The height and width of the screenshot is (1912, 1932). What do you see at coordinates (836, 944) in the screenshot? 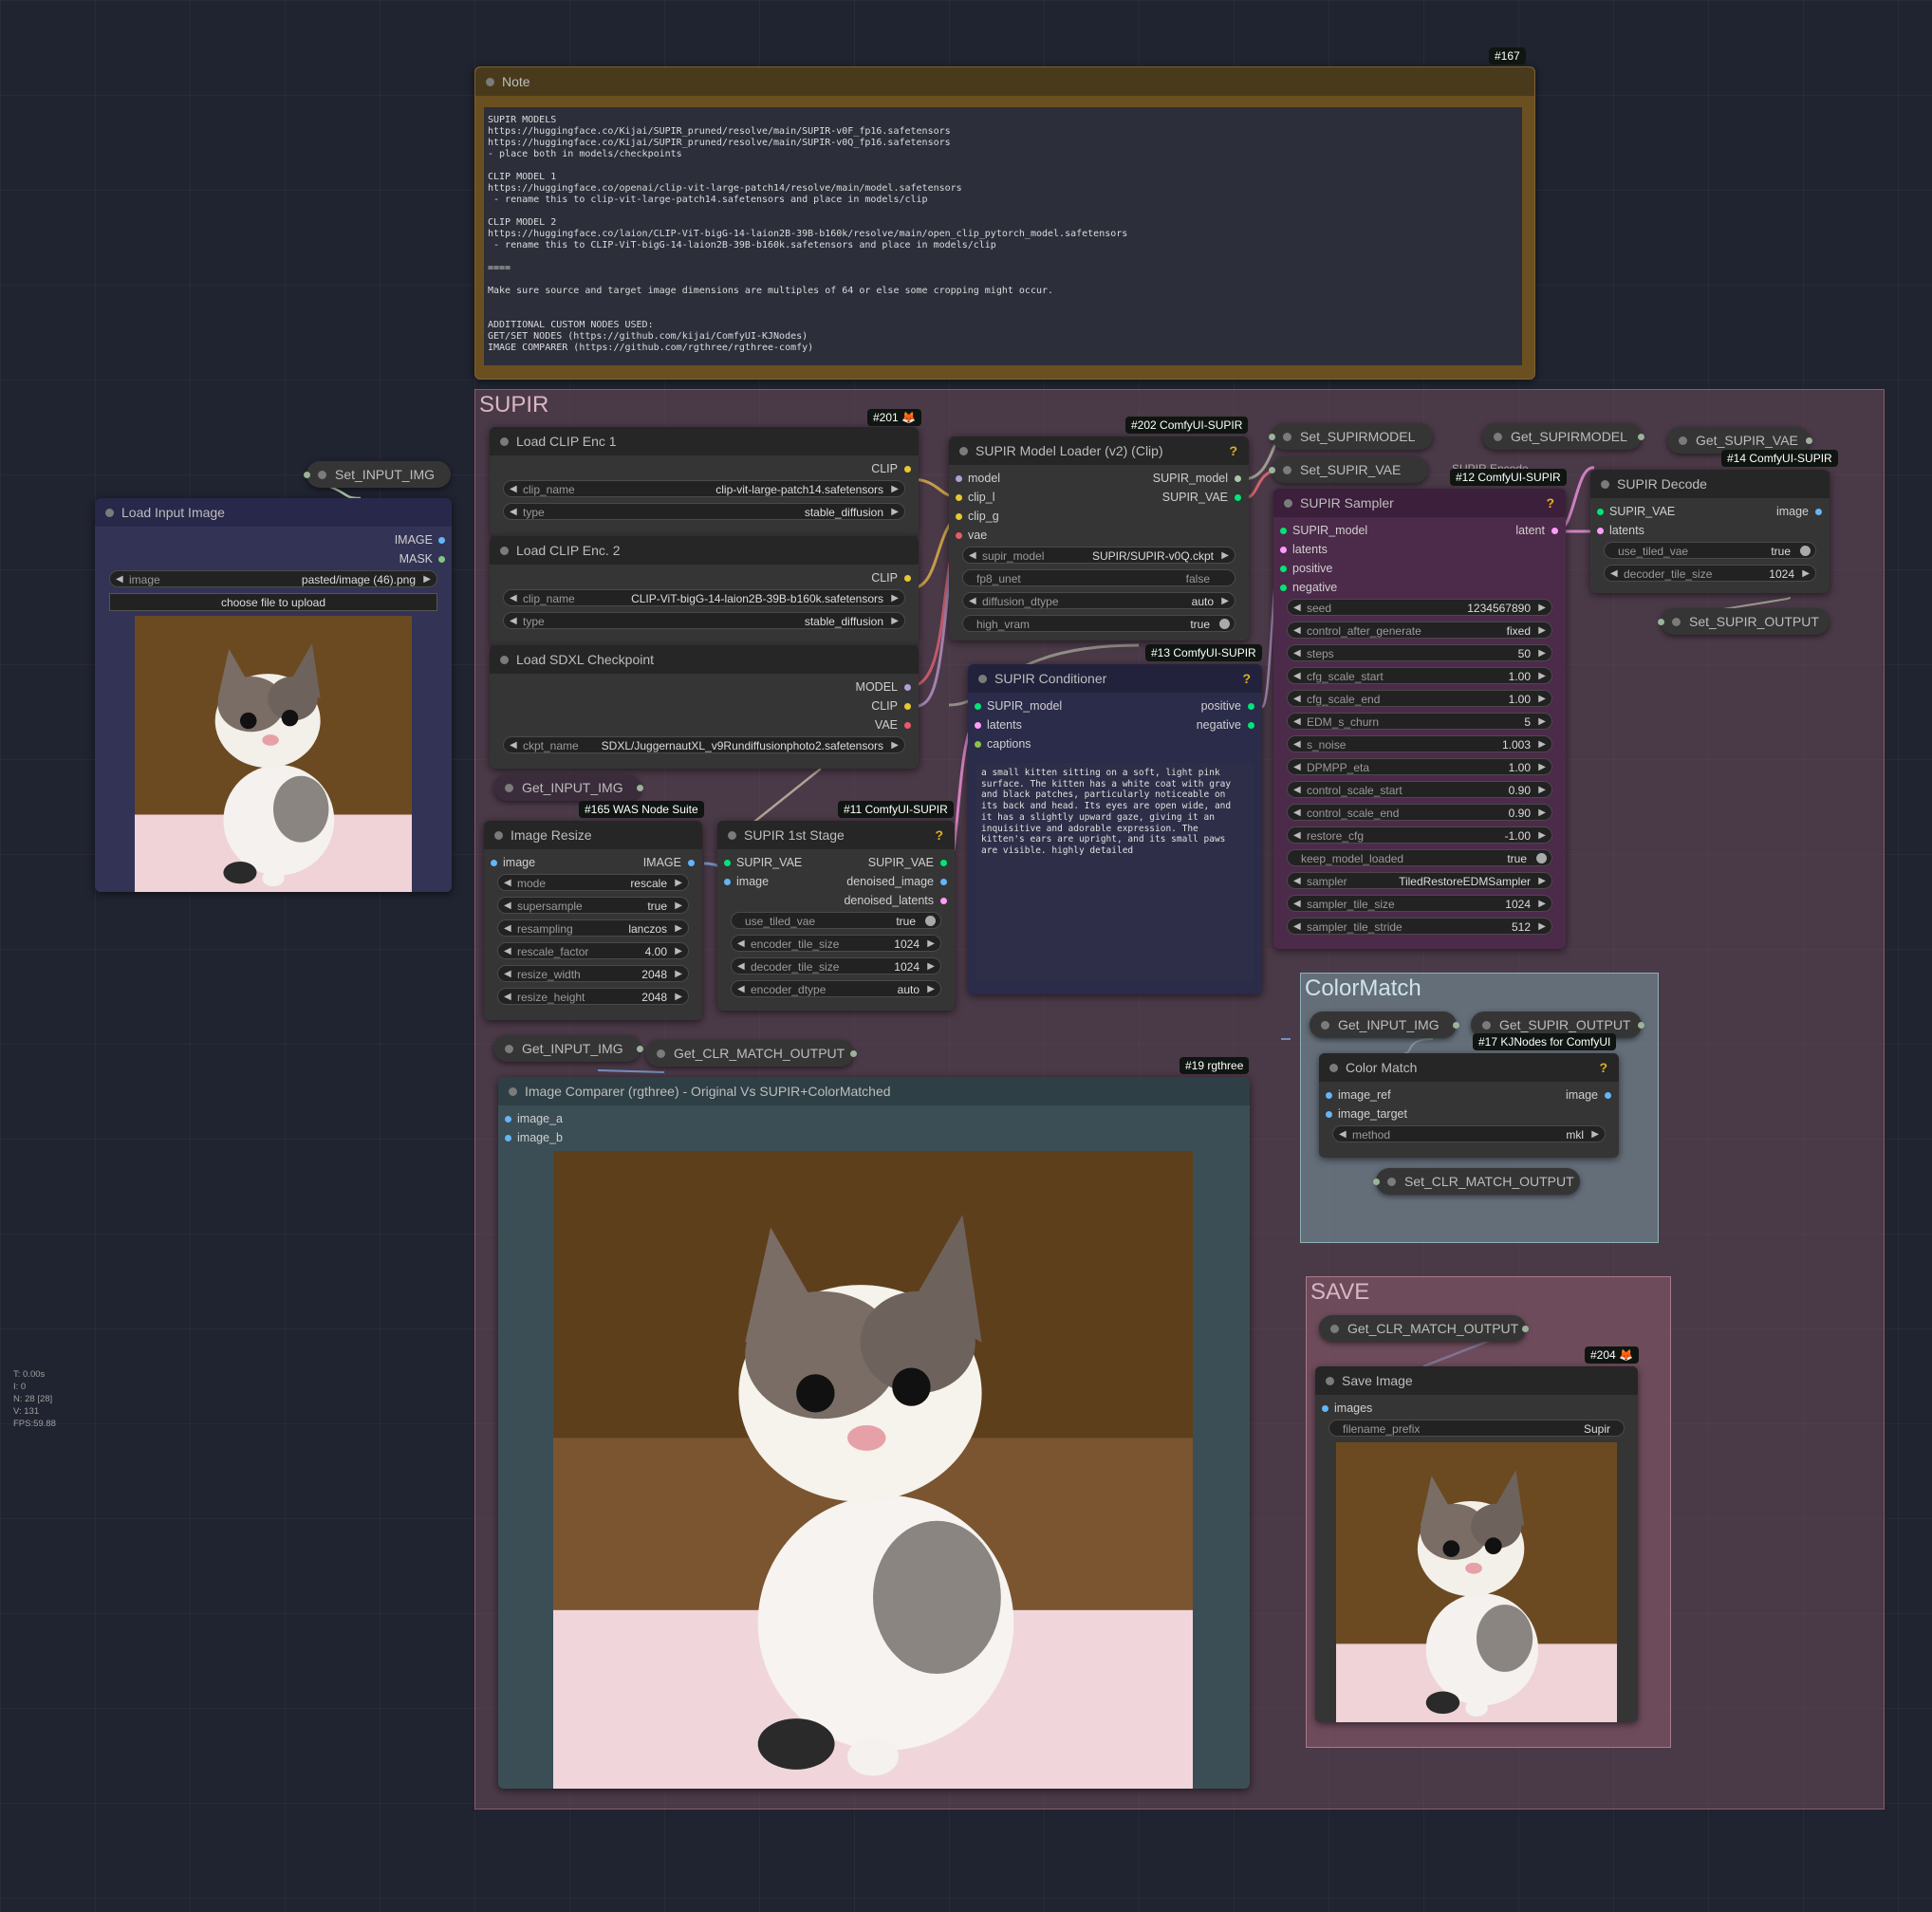
I see `first-stage-widget-encoder-tile-size: ◀ encoder_tile_size 1024 ▶` at bounding box center [836, 944].